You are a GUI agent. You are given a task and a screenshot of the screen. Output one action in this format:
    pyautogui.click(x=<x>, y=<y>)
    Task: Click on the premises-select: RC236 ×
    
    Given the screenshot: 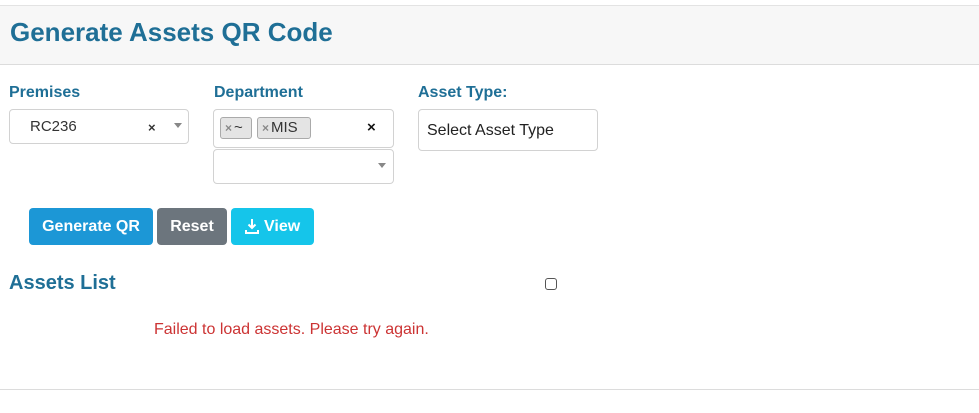 What is the action you would take?
    pyautogui.click(x=99, y=126)
    